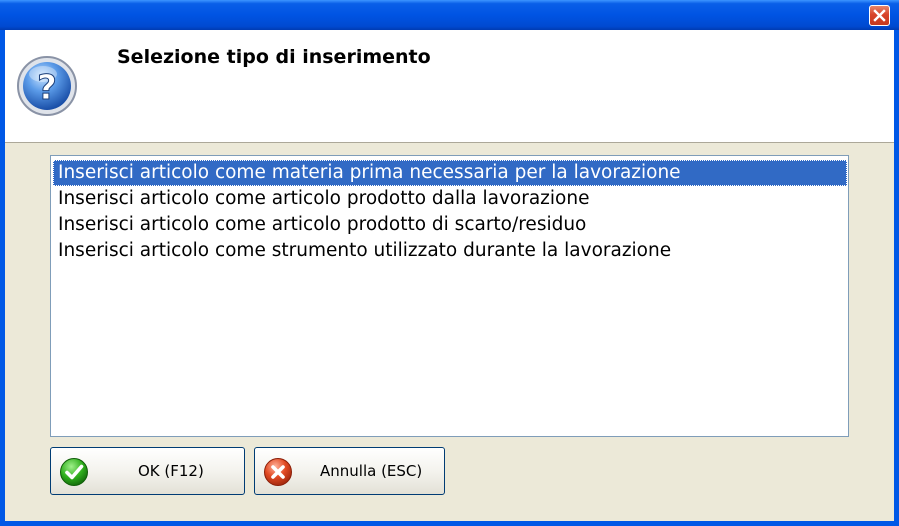 This screenshot has height=526, width=899. I want to click on dialog-title: Selezione tipo di inserimento, so click(274, 57).